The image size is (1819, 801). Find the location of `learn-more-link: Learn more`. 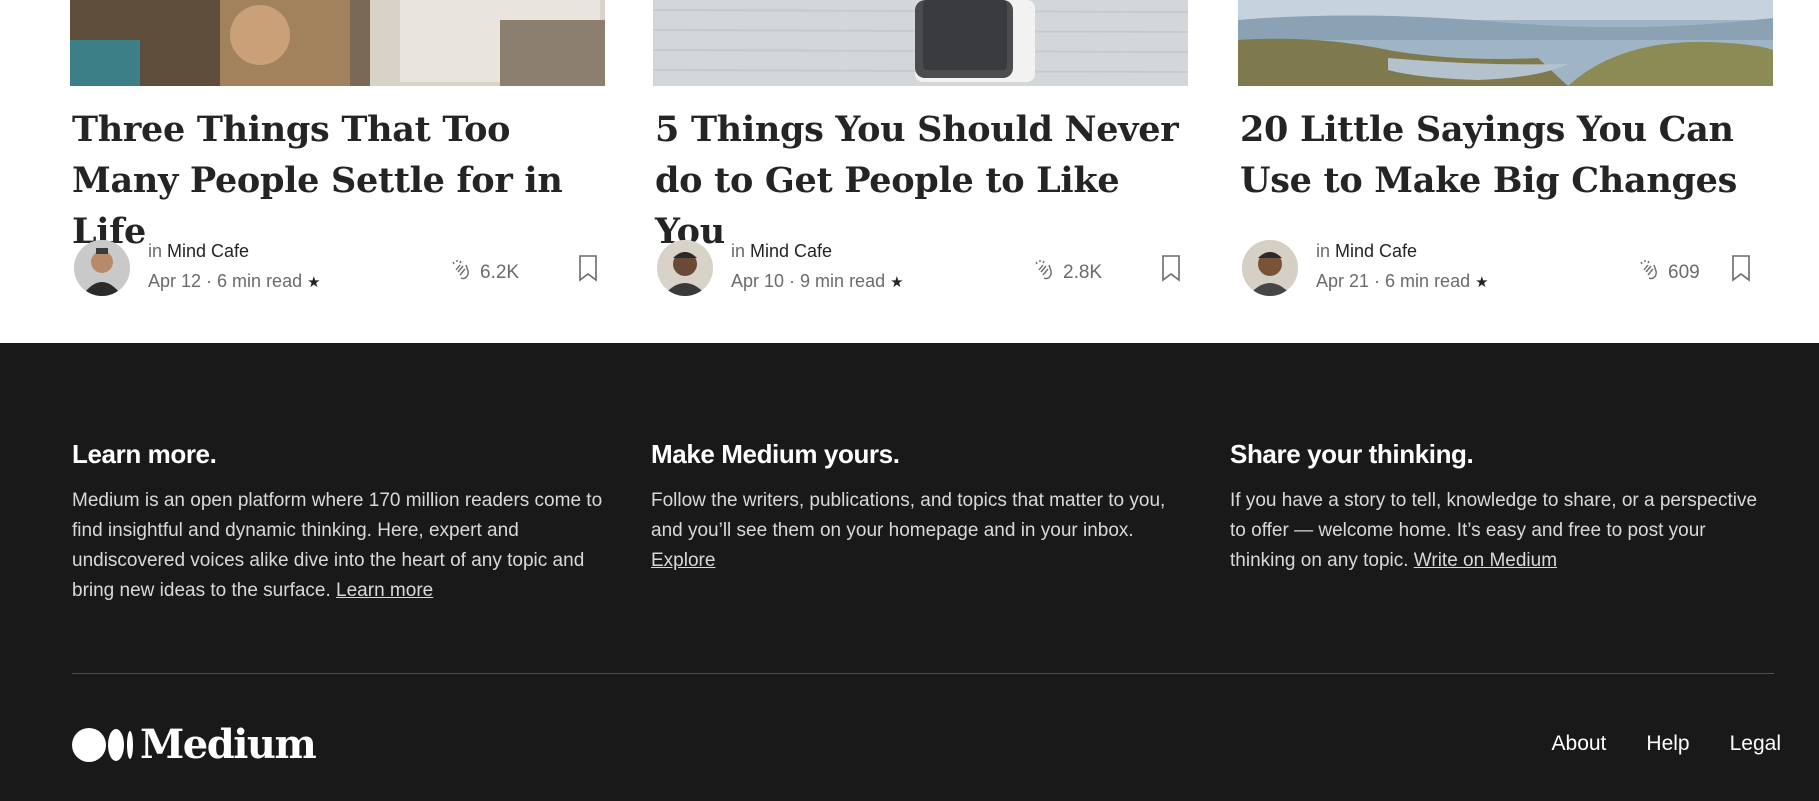

learn-more-link: Learn more is located at coordinates (384, 590).